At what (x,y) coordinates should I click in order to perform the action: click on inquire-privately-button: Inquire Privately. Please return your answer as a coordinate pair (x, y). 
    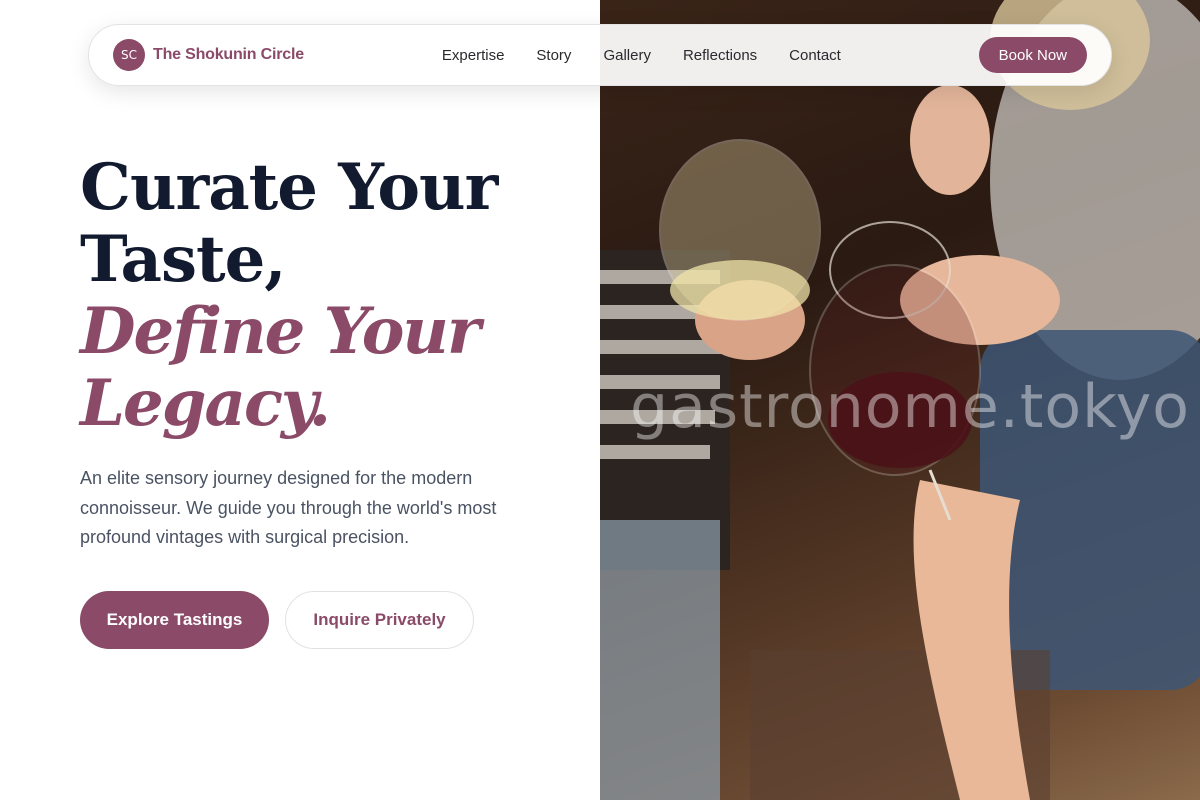
    Looking at the image, I should click on (379, 620).